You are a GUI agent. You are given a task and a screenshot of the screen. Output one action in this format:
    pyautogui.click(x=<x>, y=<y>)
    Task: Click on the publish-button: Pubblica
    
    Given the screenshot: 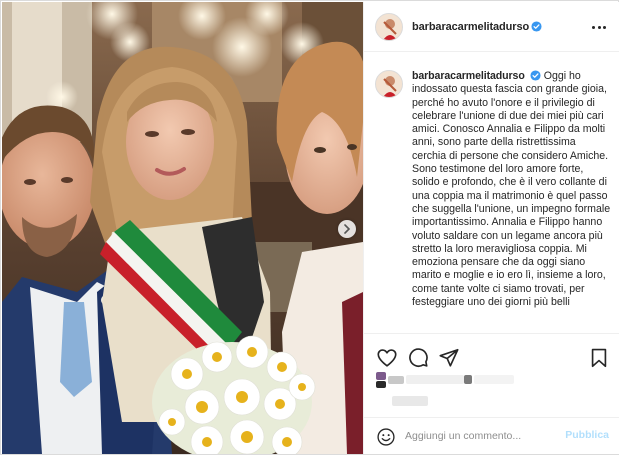 What is the action you would take?
    pyautogui.click(x=587, y=435)
    